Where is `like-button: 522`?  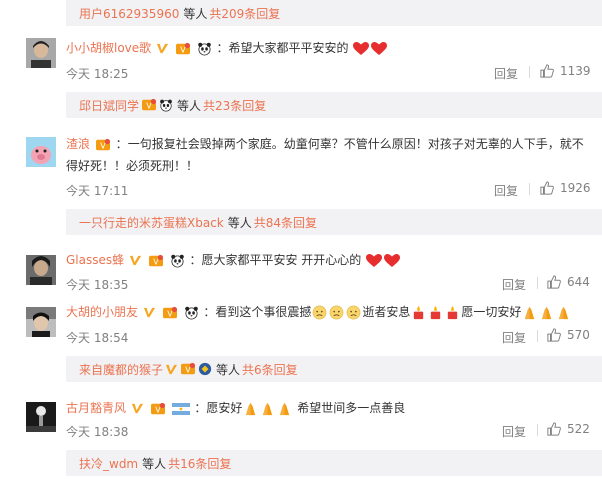 like-button: 522 is located at coordinates (568, 429).